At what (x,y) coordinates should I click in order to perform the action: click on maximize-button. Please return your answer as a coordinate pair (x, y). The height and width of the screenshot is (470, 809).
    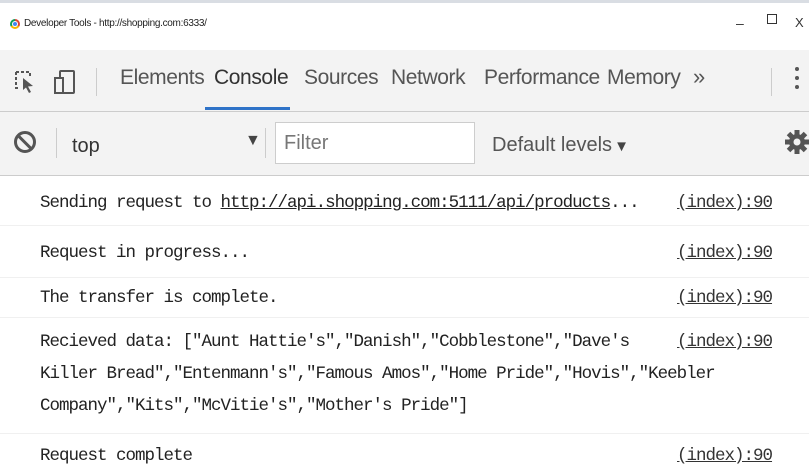
    Looking at the image, I should click on (772, 19).